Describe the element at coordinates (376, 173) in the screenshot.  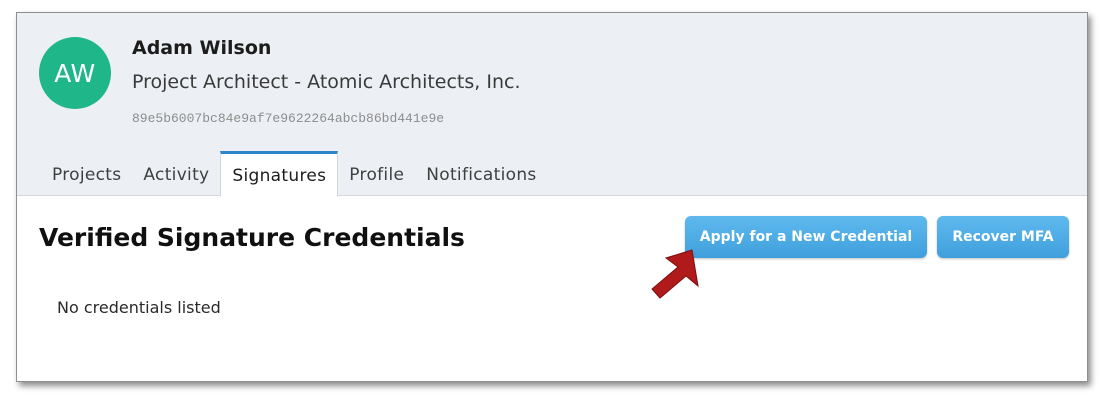
I see `tab-profile: Profile` at that location.